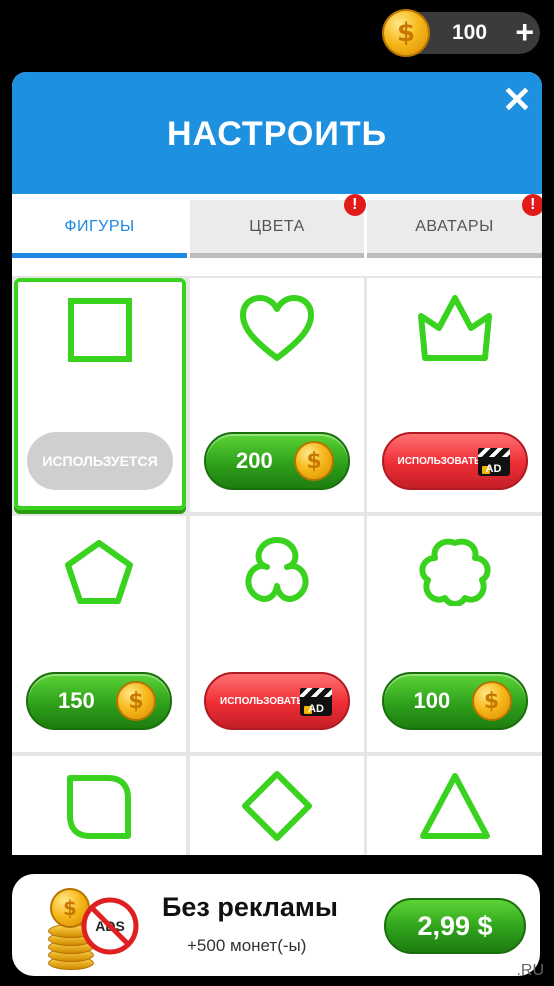 This screenshot has height=986, width=554. I want to click on tab-bar: ФИГУРЫ ЦВЕТА ! АВАТАРЫ !, so click(277, 229).